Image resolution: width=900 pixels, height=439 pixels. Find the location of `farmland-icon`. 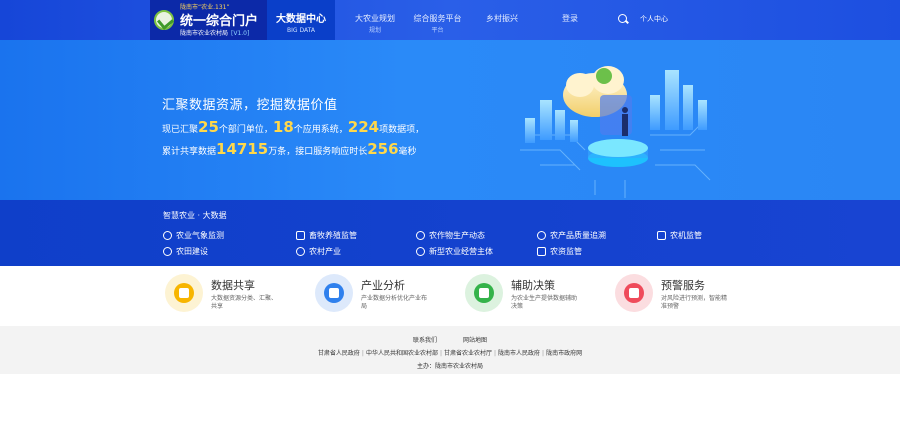

farmland-icon is located at coordinates (167, 251).